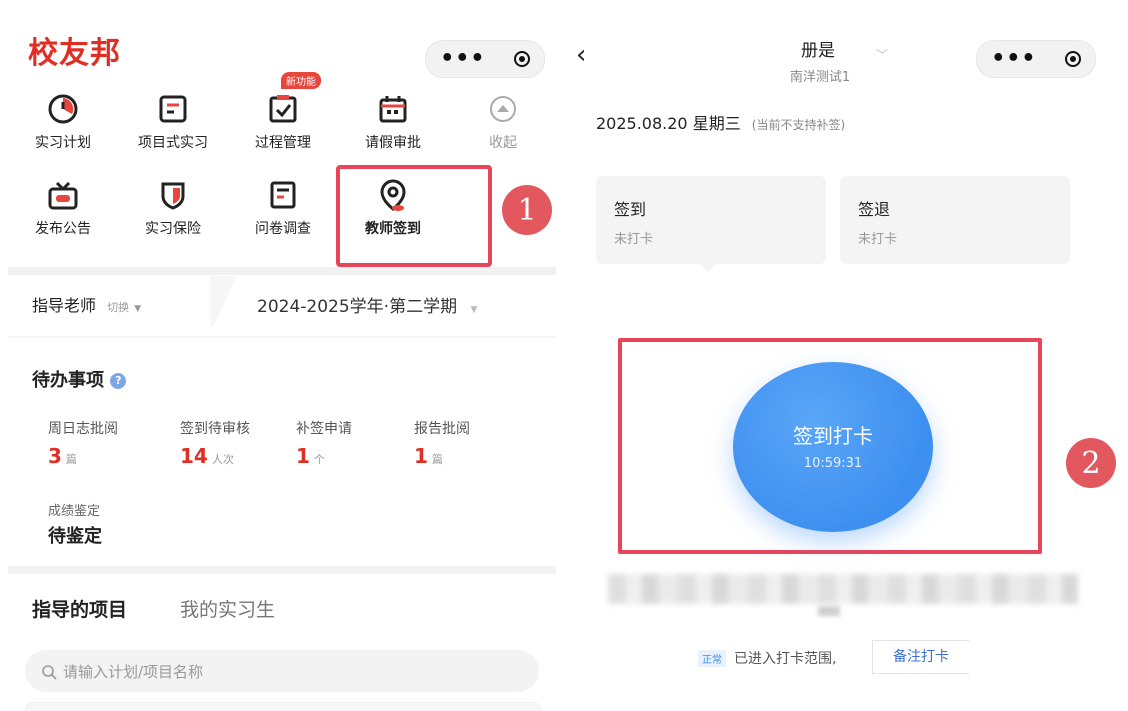  Describe the element at coordinates (833, 463) in the screenshot. I see `punch-in-time: 10:59:31` at that location.